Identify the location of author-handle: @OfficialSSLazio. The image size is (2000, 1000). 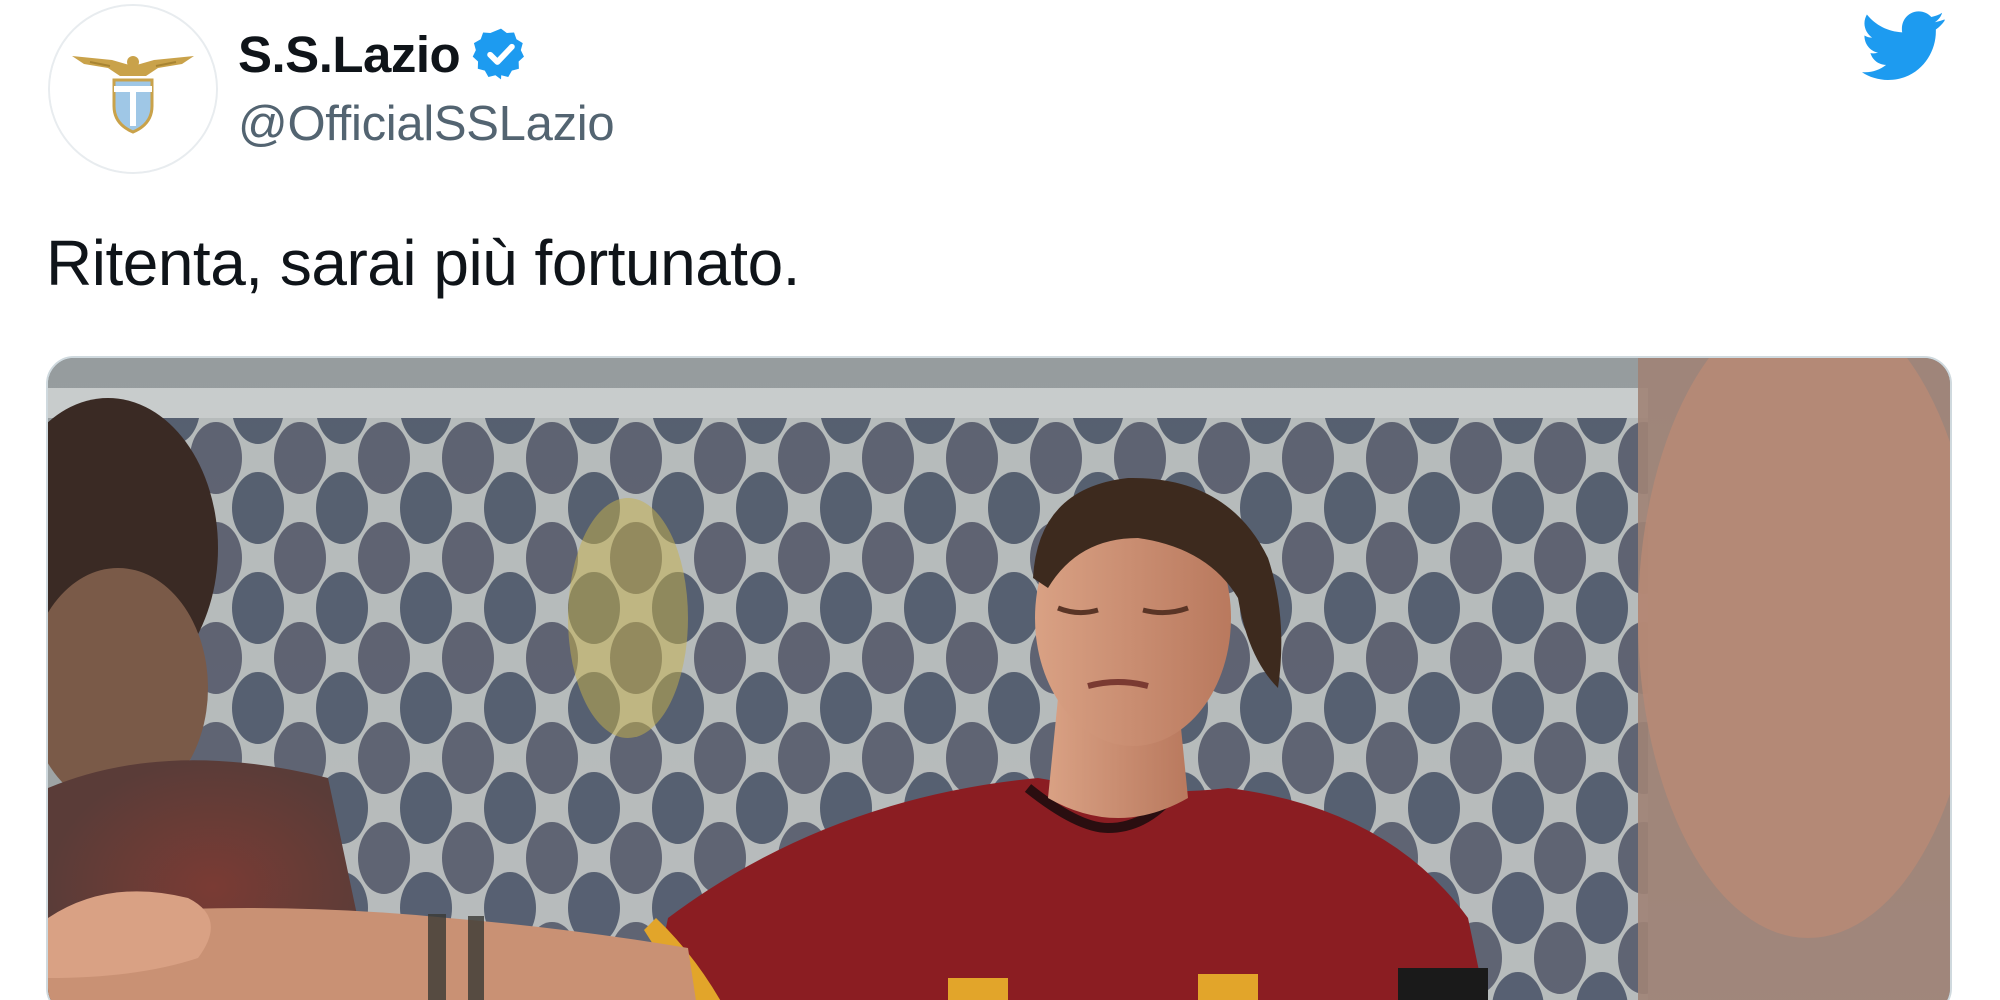
(426, 124).